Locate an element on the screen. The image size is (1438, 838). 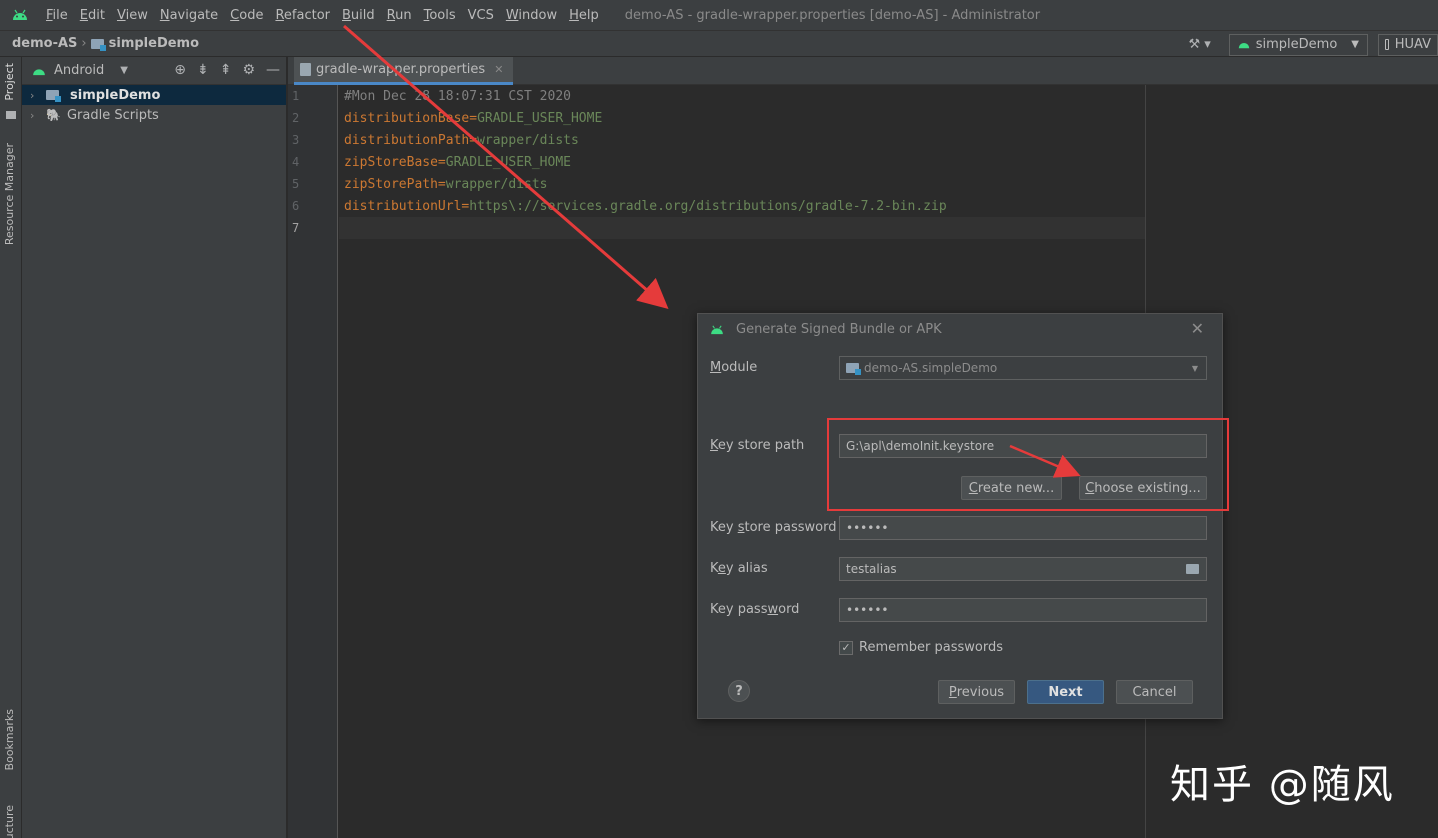
property-key: zipStoreBase is located at coordinates (391, 162).